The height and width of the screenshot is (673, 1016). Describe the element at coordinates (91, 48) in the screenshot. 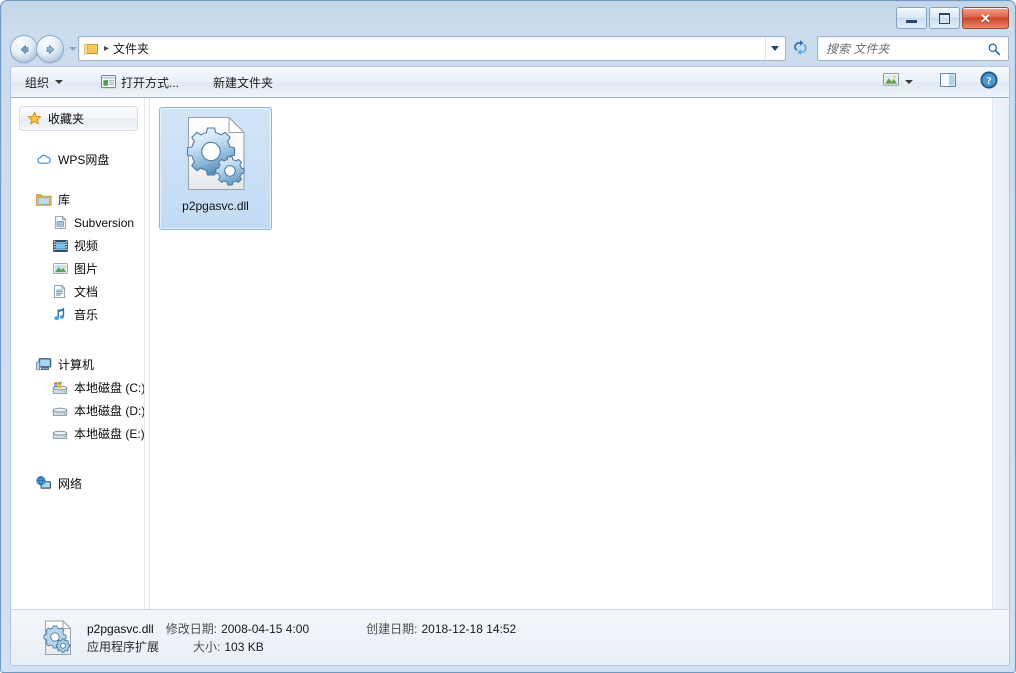

I see `folder-icon` at that location.